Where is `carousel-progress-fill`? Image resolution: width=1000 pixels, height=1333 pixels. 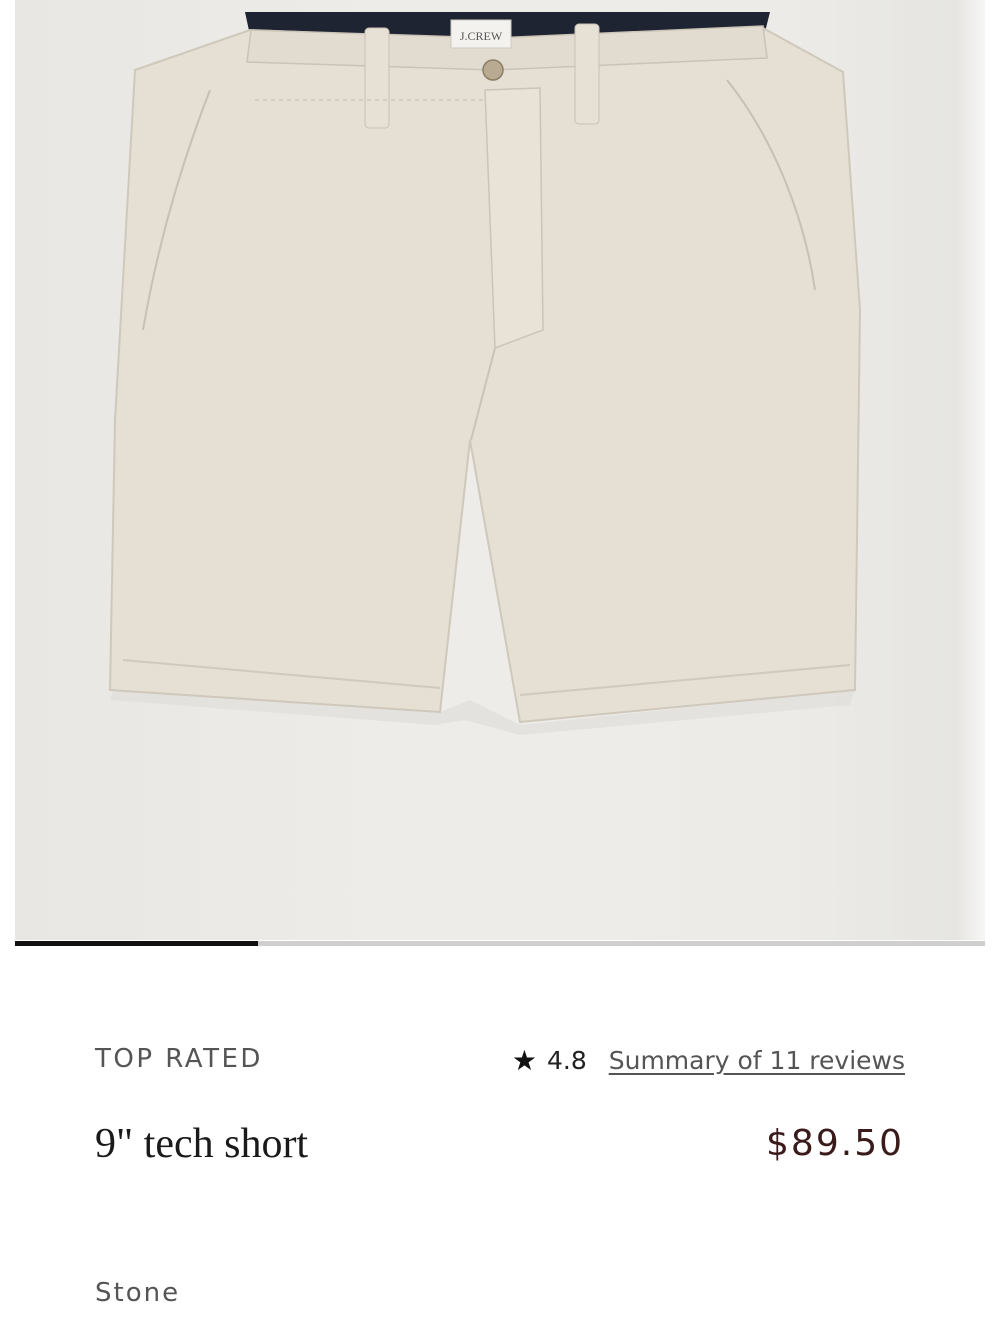
carousel-progress-fill is located at coordinates (136, 943).